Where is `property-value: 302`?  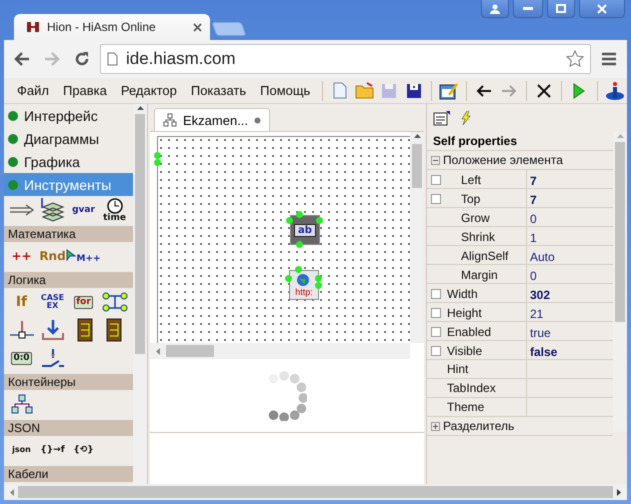 property-value: 302 is located at coordinates (539, 295).